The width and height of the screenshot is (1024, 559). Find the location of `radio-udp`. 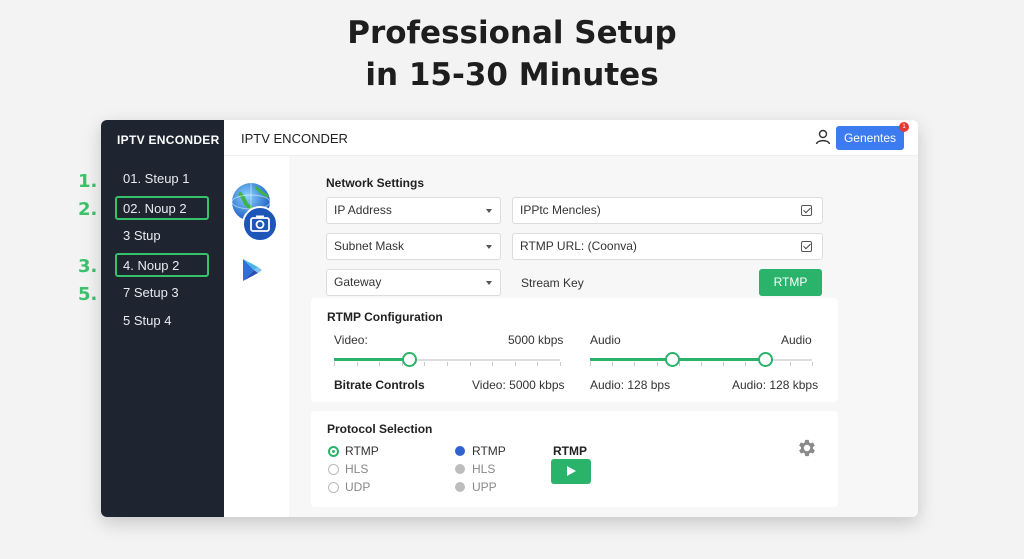

radio-udp is located at coordinates (333, 487).